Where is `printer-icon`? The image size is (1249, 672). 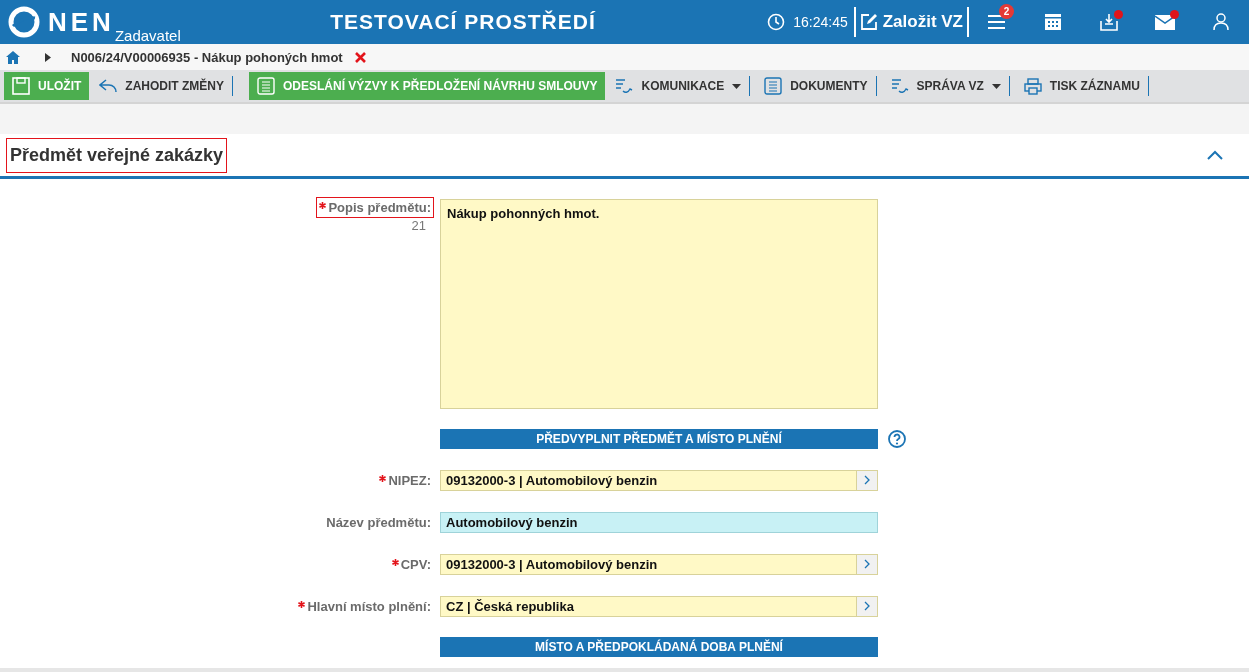
printer-icon is located at coordinates (1032, 86).